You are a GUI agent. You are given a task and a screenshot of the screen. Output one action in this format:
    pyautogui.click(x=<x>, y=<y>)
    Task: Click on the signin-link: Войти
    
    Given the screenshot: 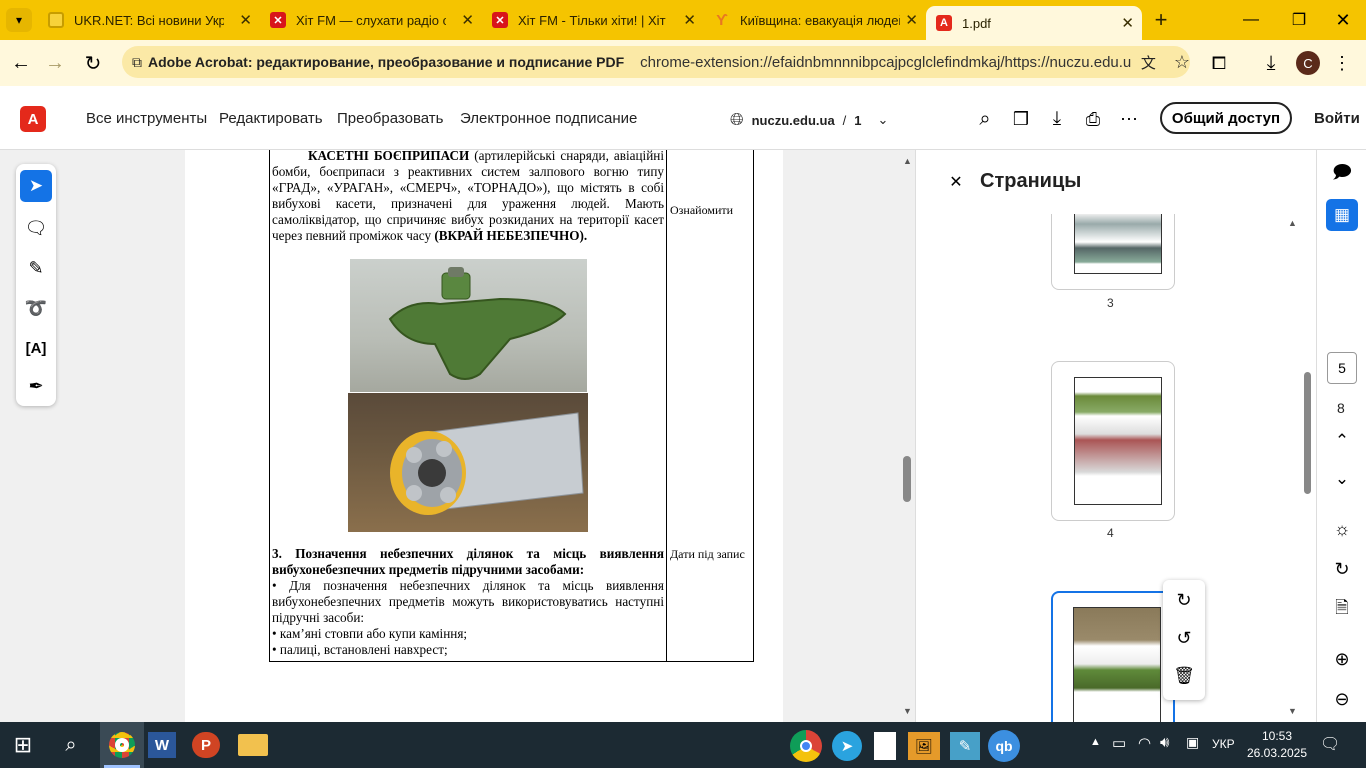 What is the action you would take?
    pyautogui.click(x=1337, y=118)
    